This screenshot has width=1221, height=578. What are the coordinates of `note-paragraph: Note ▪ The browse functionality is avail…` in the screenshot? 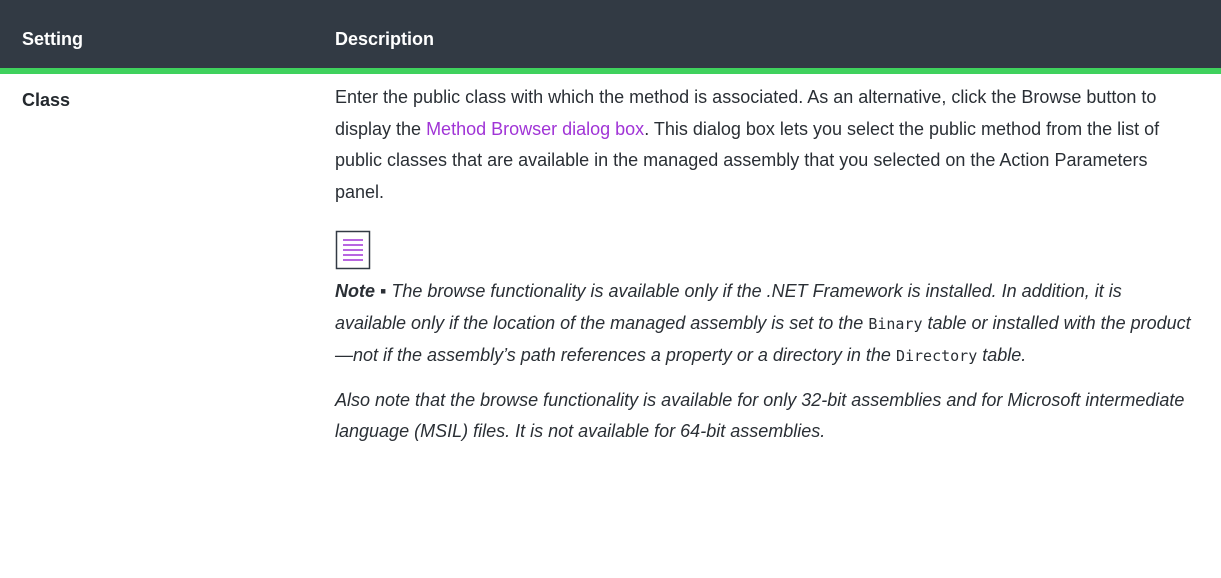 It's located at (765, 324).